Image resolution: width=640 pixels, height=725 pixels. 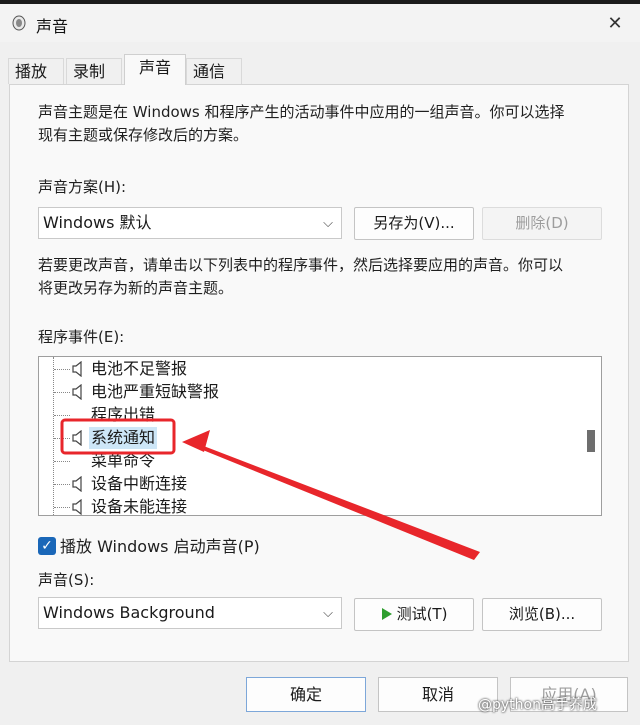 I want to click on tab-sounds: 声音, so click(x=155, y=69).